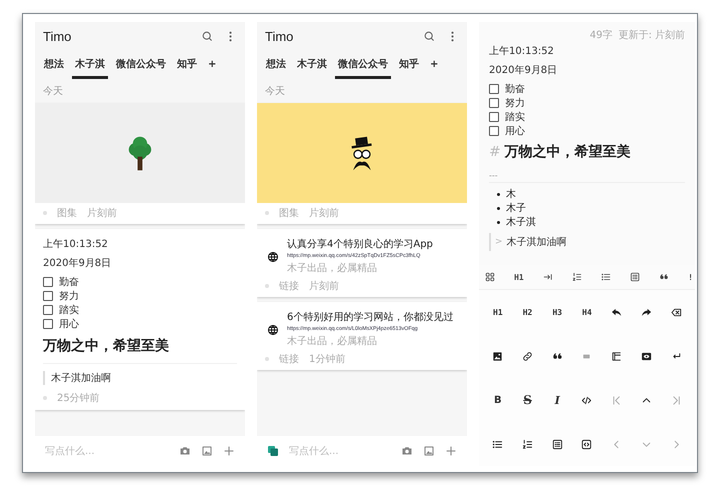  I want to click on note-text: 2020年9月8日, so click(77, 263).